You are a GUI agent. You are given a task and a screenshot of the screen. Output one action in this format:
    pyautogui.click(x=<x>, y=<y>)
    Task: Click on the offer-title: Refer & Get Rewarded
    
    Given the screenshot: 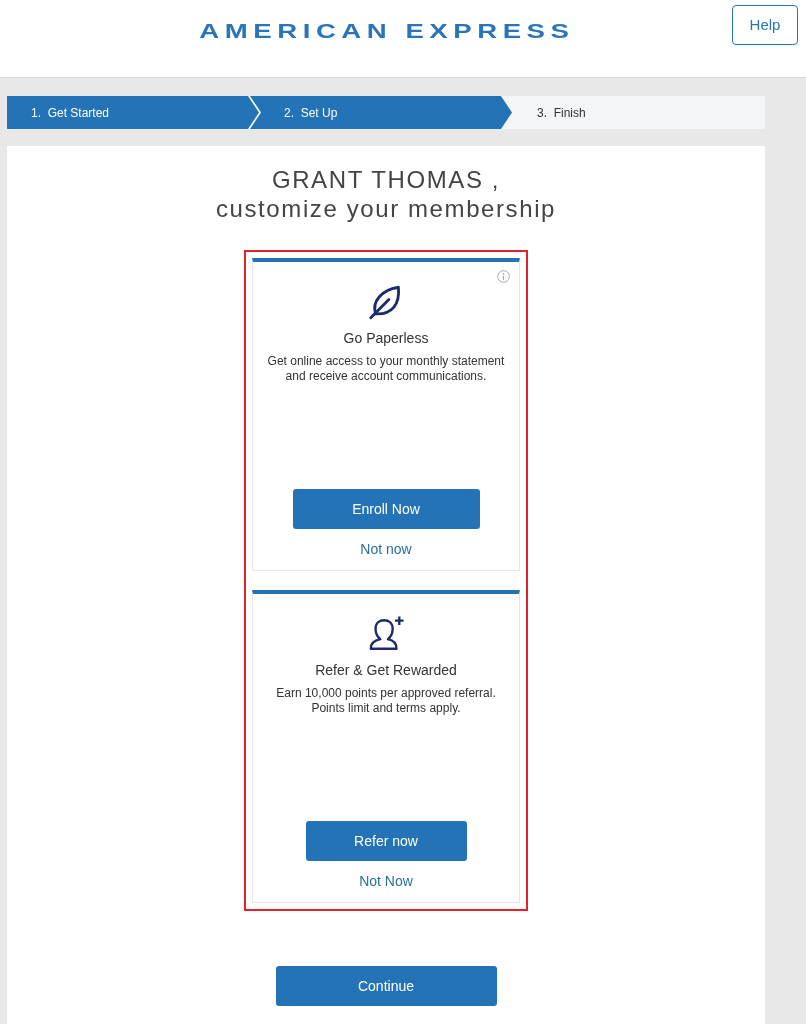 What is the action you would take?
    pyautogui.click(x=386, y=670)
    